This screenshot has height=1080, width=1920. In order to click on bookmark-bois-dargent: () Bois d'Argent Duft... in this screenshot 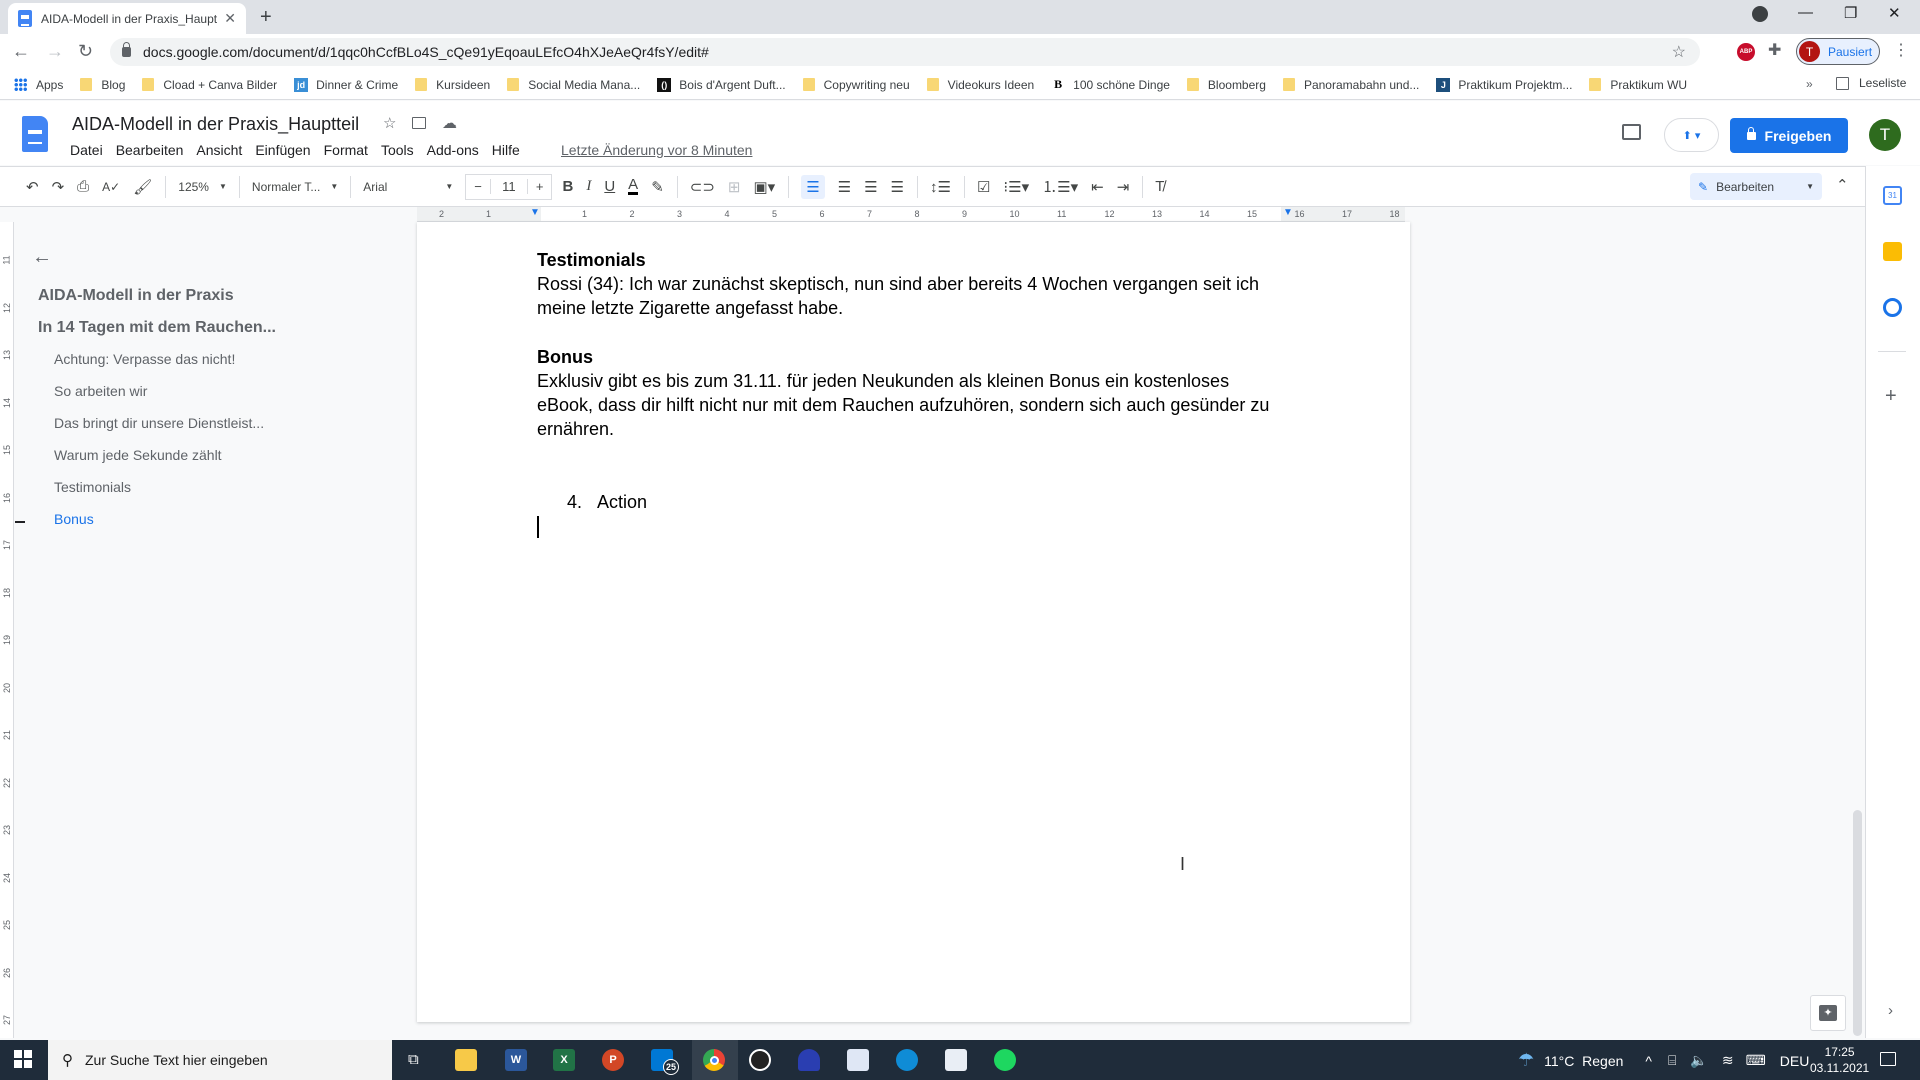, I will do `click(721, 84)`.